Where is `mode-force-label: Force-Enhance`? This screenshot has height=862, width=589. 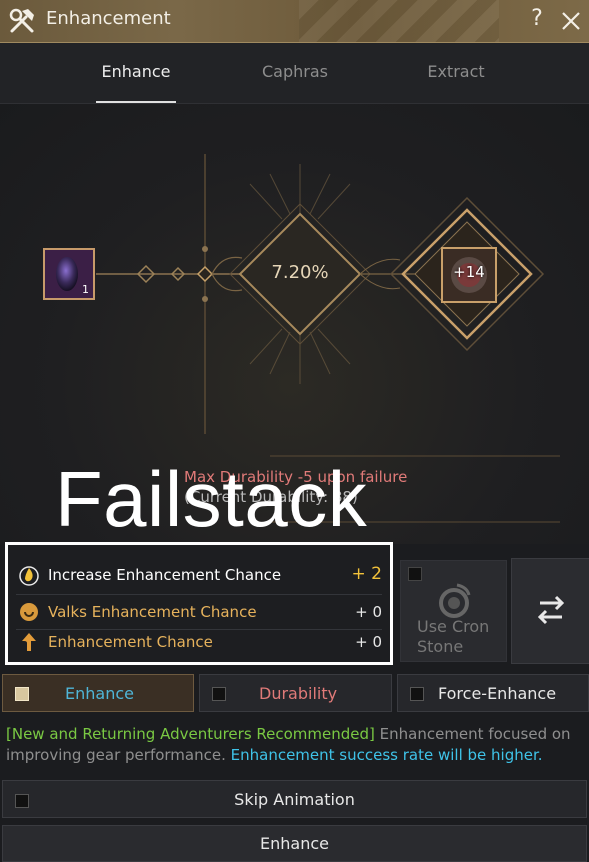 mode-force-label: Force-Enhance is located at coordinates (497, 693).